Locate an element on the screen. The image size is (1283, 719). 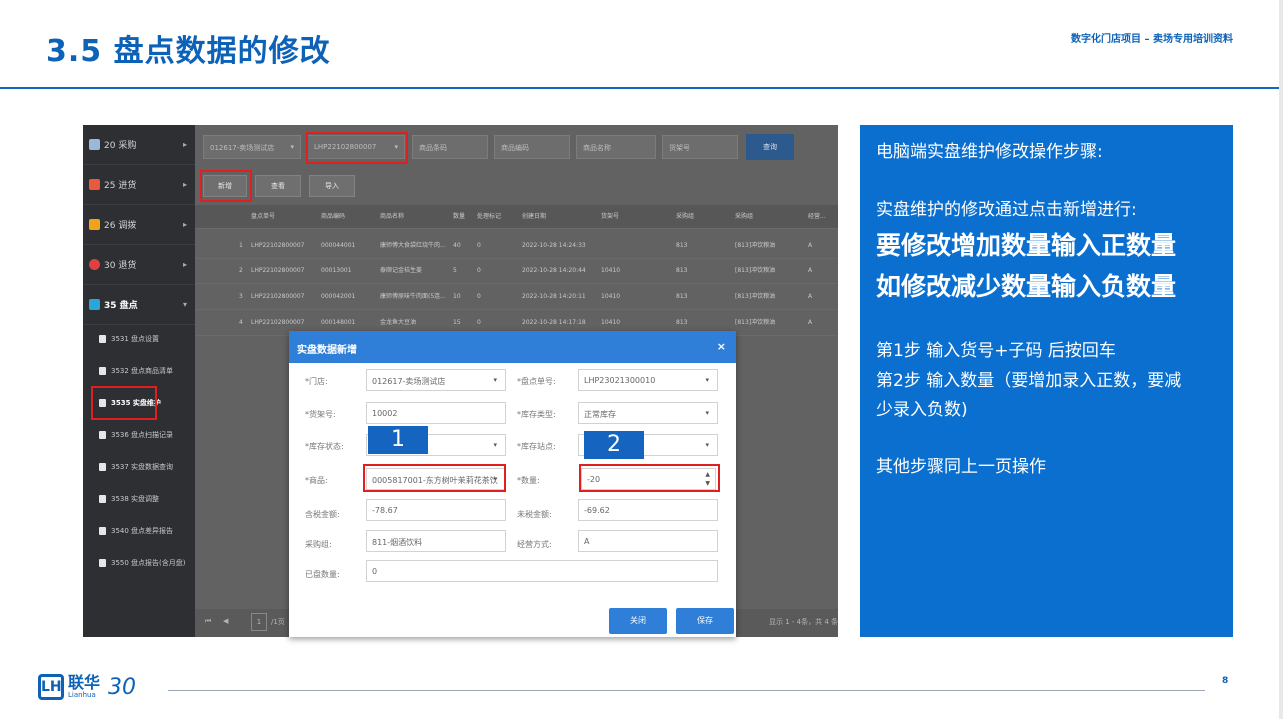
code-input: 商品编码 is located at coordinates (532, 147).